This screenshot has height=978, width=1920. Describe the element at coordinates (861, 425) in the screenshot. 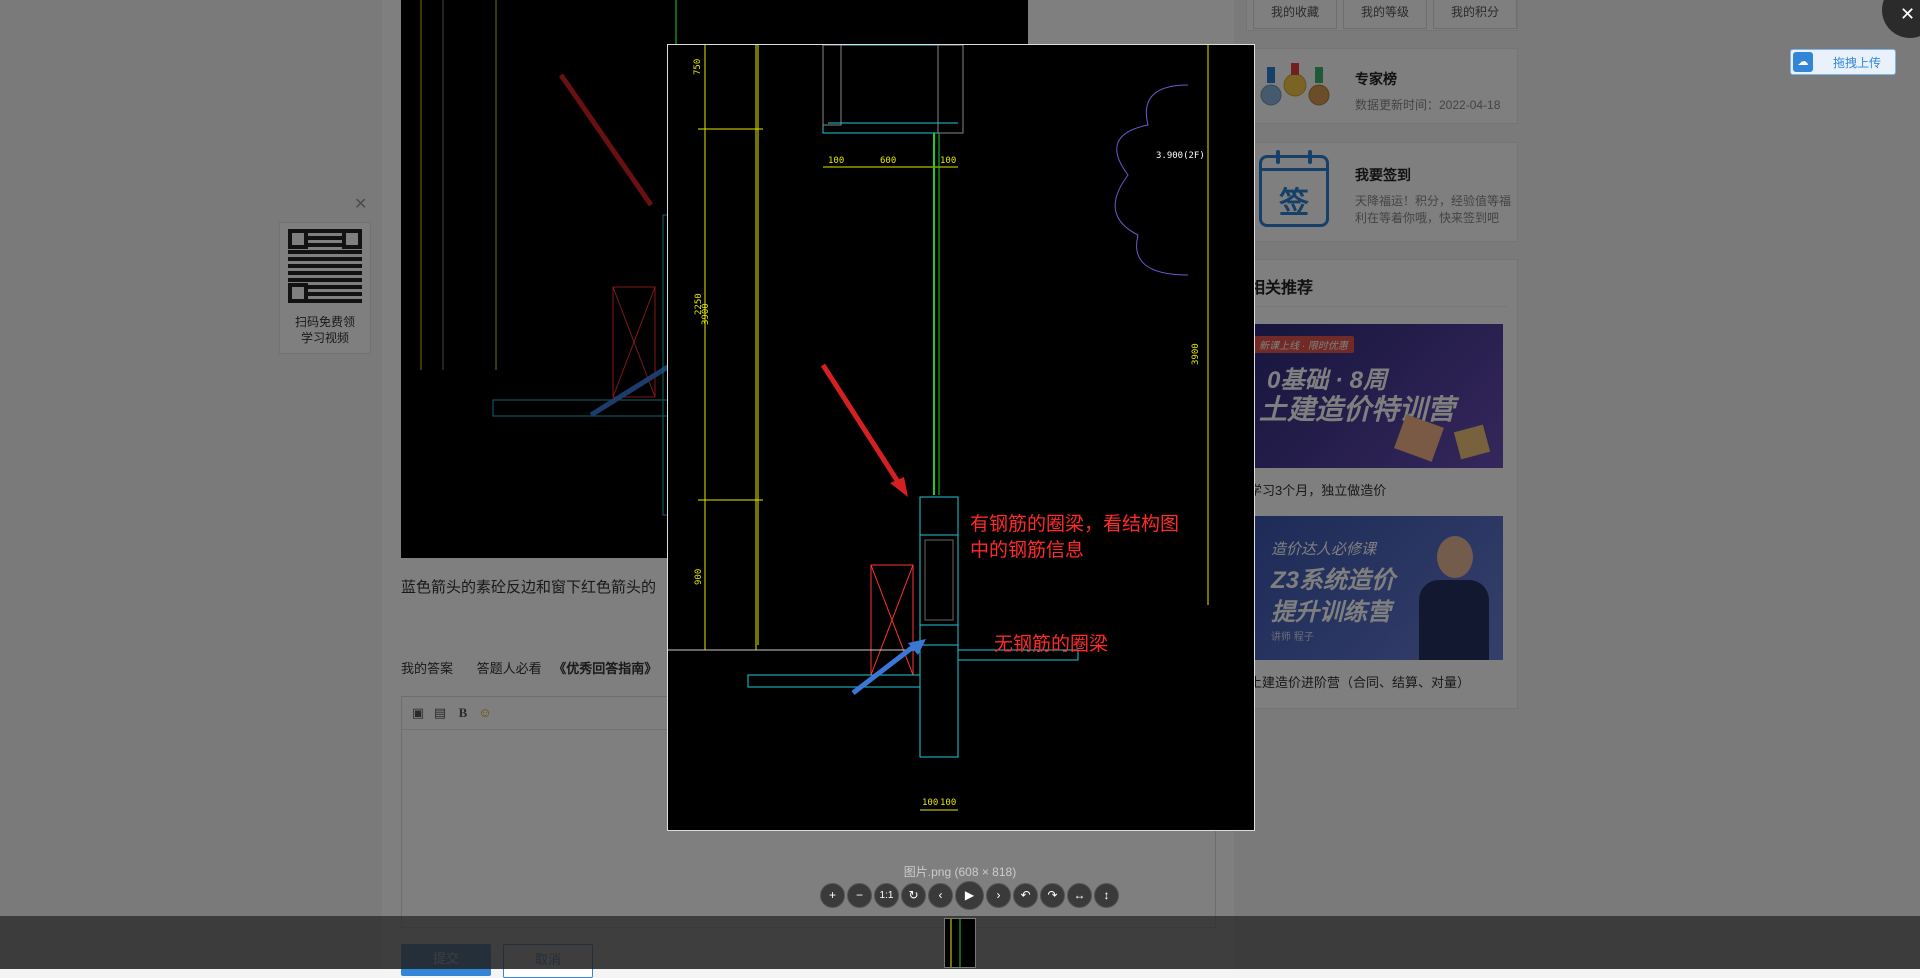

I see `red-arrow` at that location.